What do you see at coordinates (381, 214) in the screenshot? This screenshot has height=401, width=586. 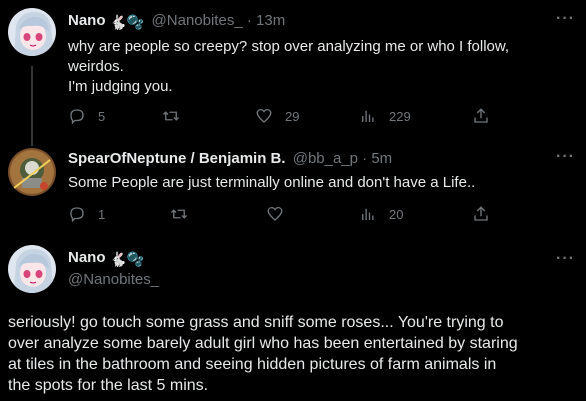 I see `views-button: 20` at bounding box center [381, 214].